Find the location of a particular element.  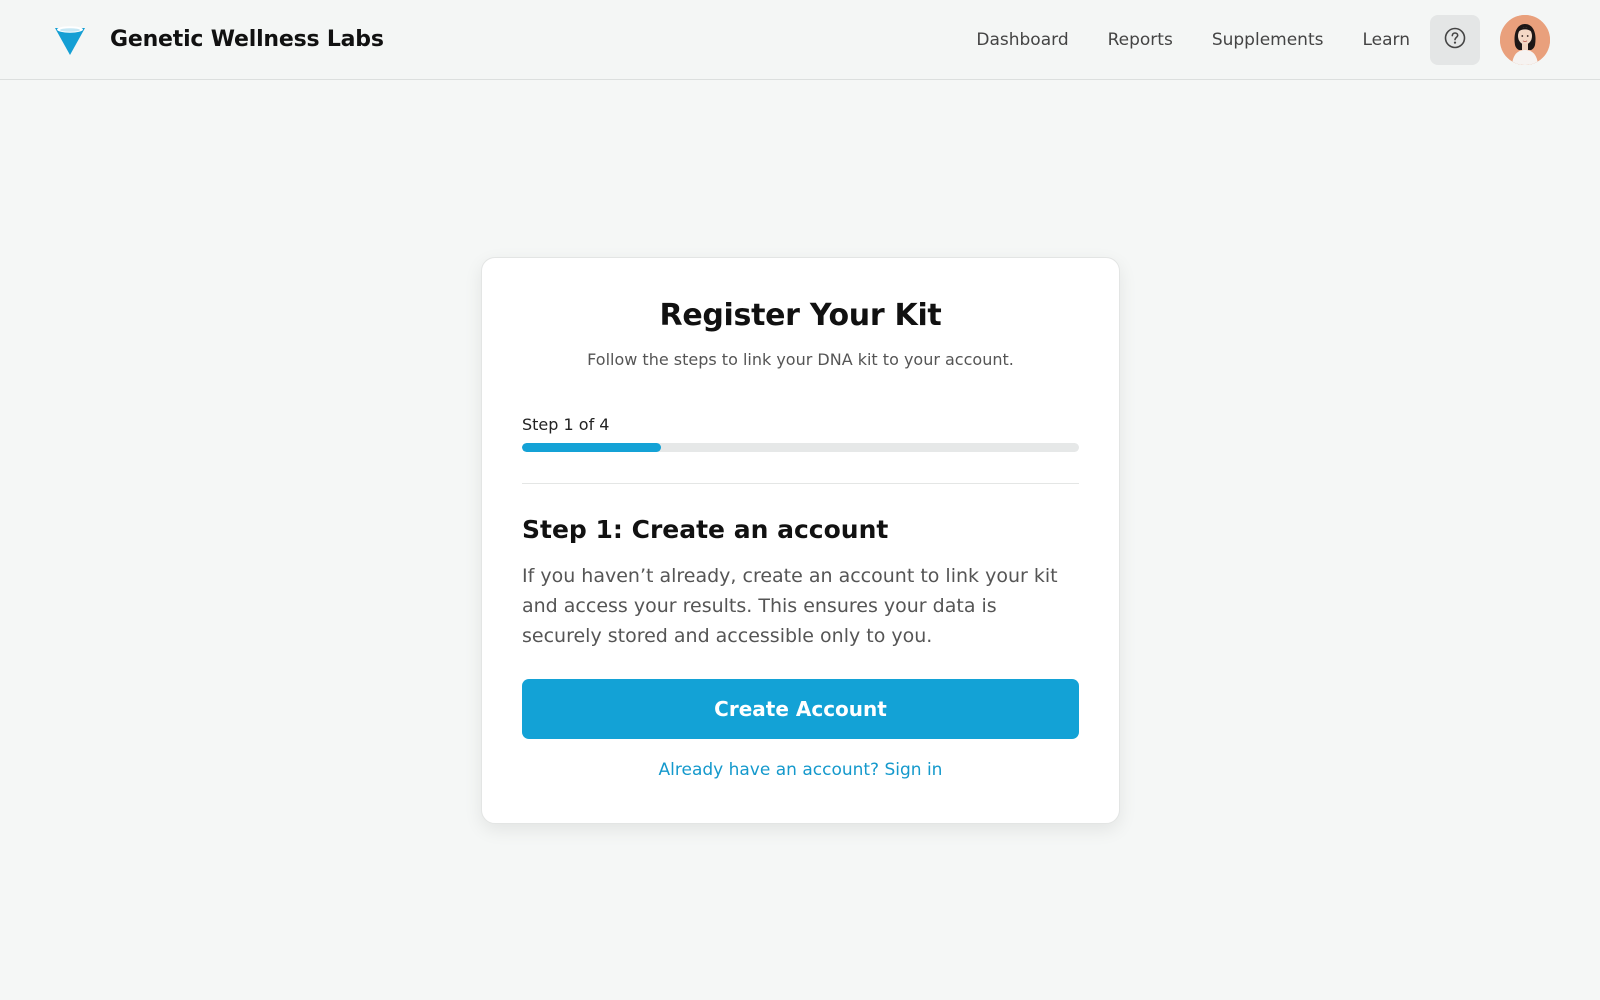

nav-link-dashboard: Dashboard is located at coordinates (1022, 40).